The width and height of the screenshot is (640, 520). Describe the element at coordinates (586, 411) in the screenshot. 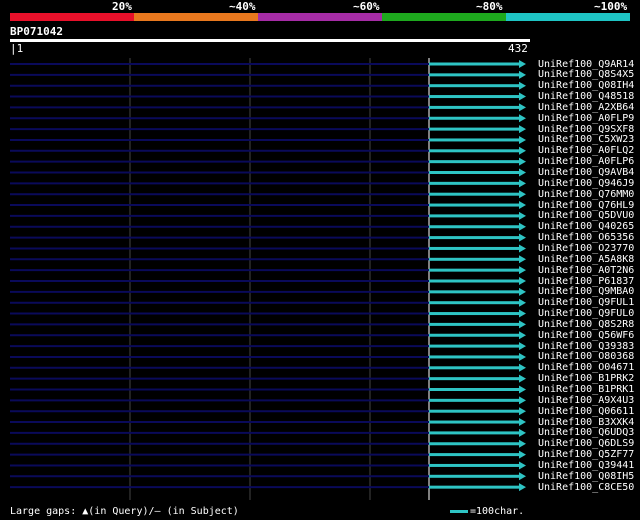

I see `hit-label: UniRef100_Q06611` at that location.